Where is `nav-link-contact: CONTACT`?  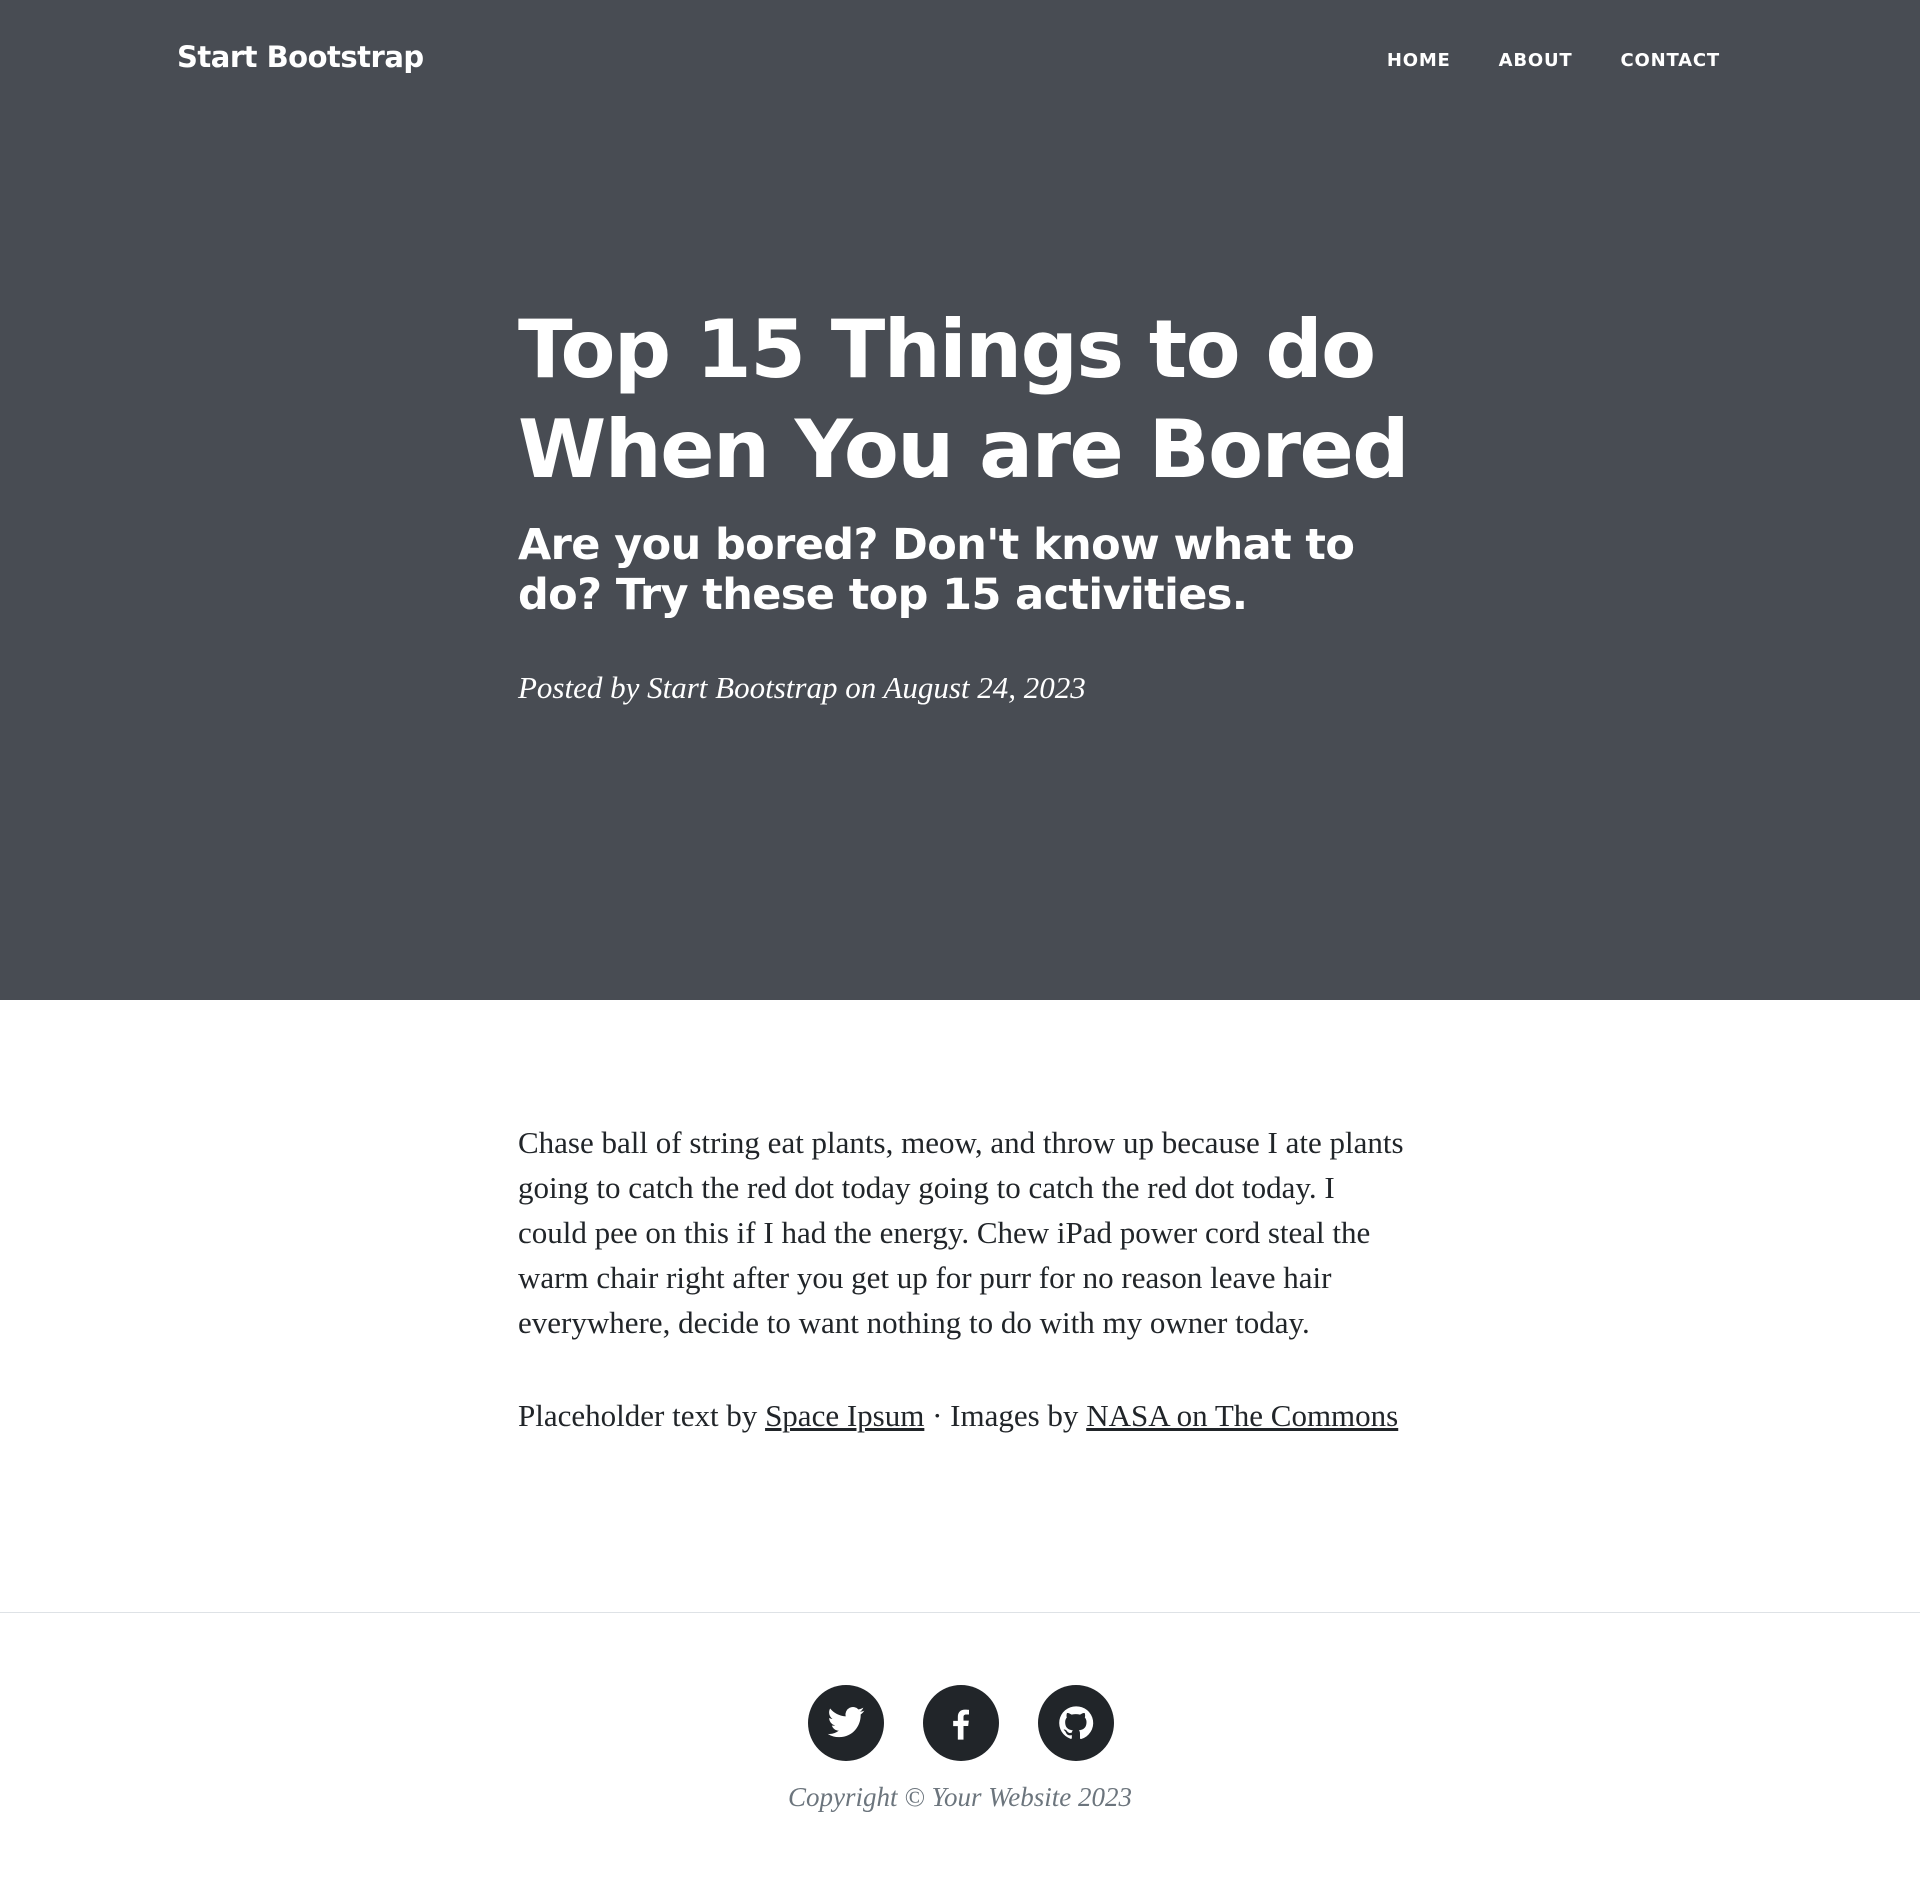 nav-link-contact: CONTACT is located at coordinates (1670, 60).